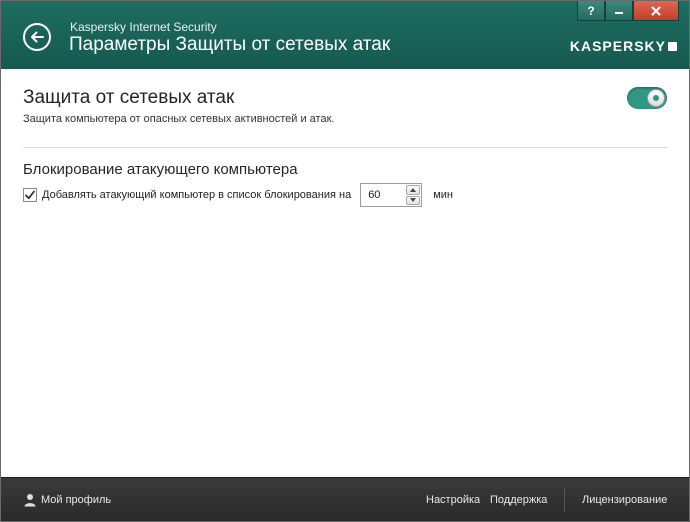 The width and height of the screenshot is (690, 522). Describe the element at coordinates (230, 44) in the screenshot. I see `page-title: Параметры Защиты от сетевых атак` at that location.